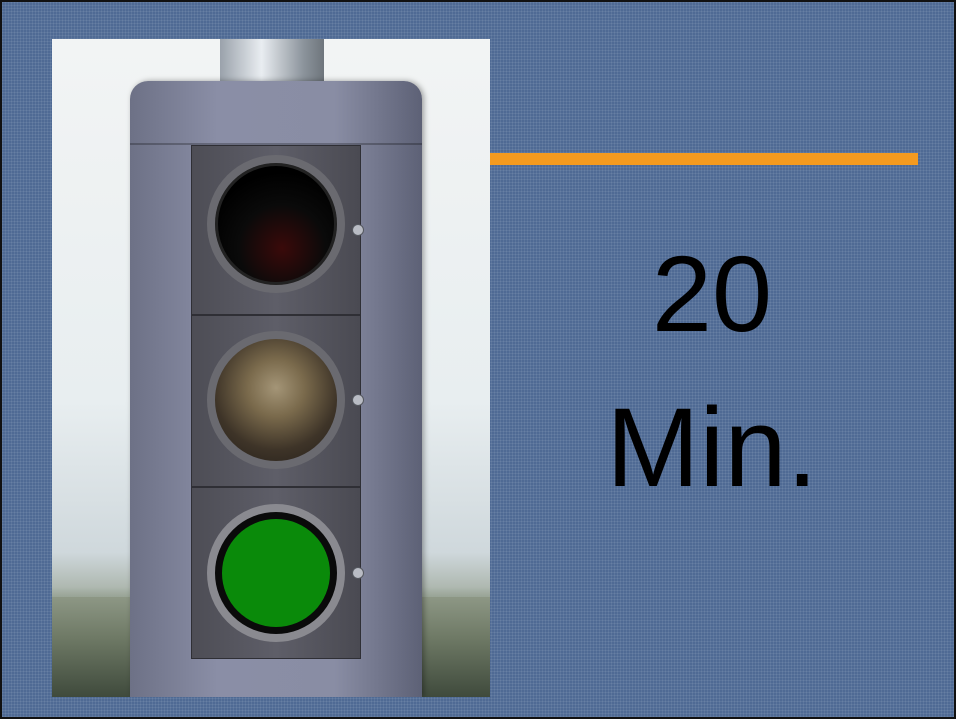  What do you see at coordinates (276, 224) in the screenshot?
I see `red-light-icon` at bounding box center [276, 224].